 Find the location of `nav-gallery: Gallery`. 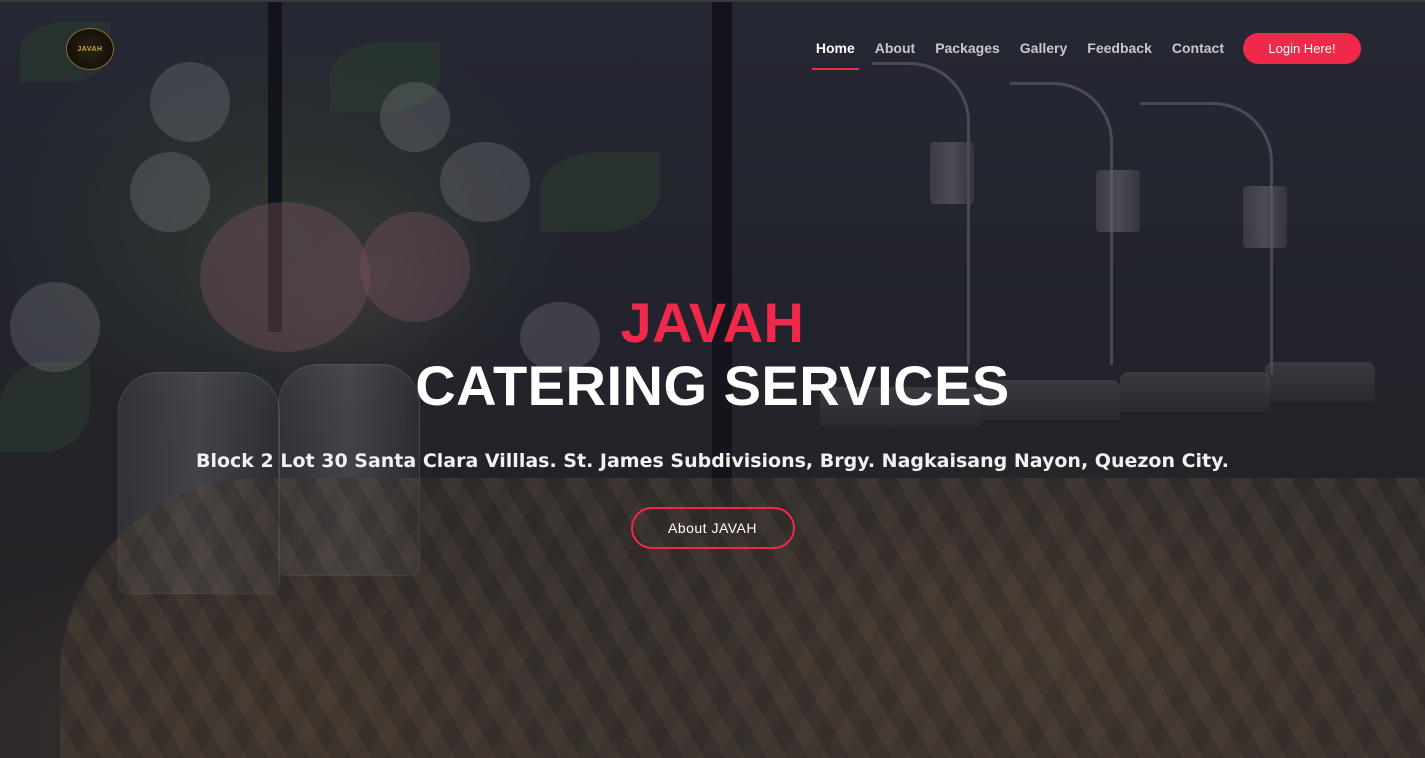

nav-gallery: Gallery is located at coordinates (1043, 51).